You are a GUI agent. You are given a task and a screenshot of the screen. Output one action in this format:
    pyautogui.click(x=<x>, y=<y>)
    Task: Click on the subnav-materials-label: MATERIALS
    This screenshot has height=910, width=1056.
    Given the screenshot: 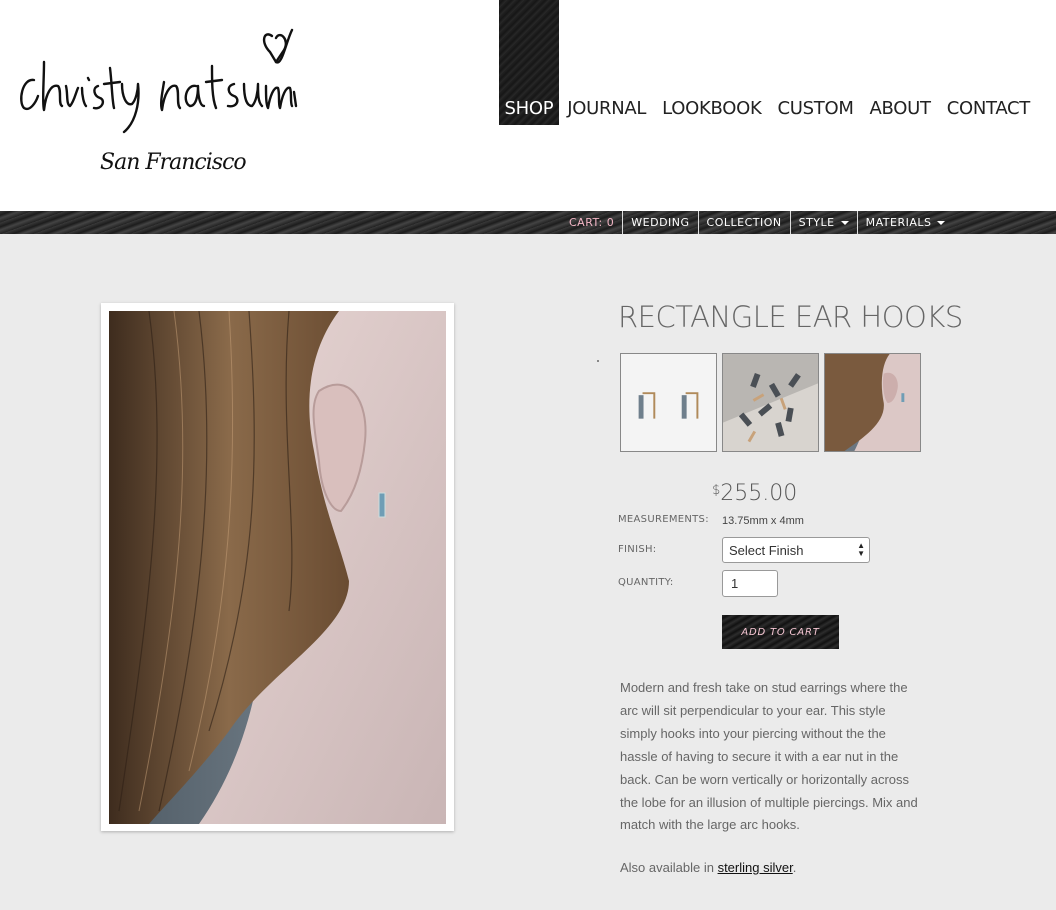 What is the action you would take?
    pyautogui.click(x=898, y=222)
    